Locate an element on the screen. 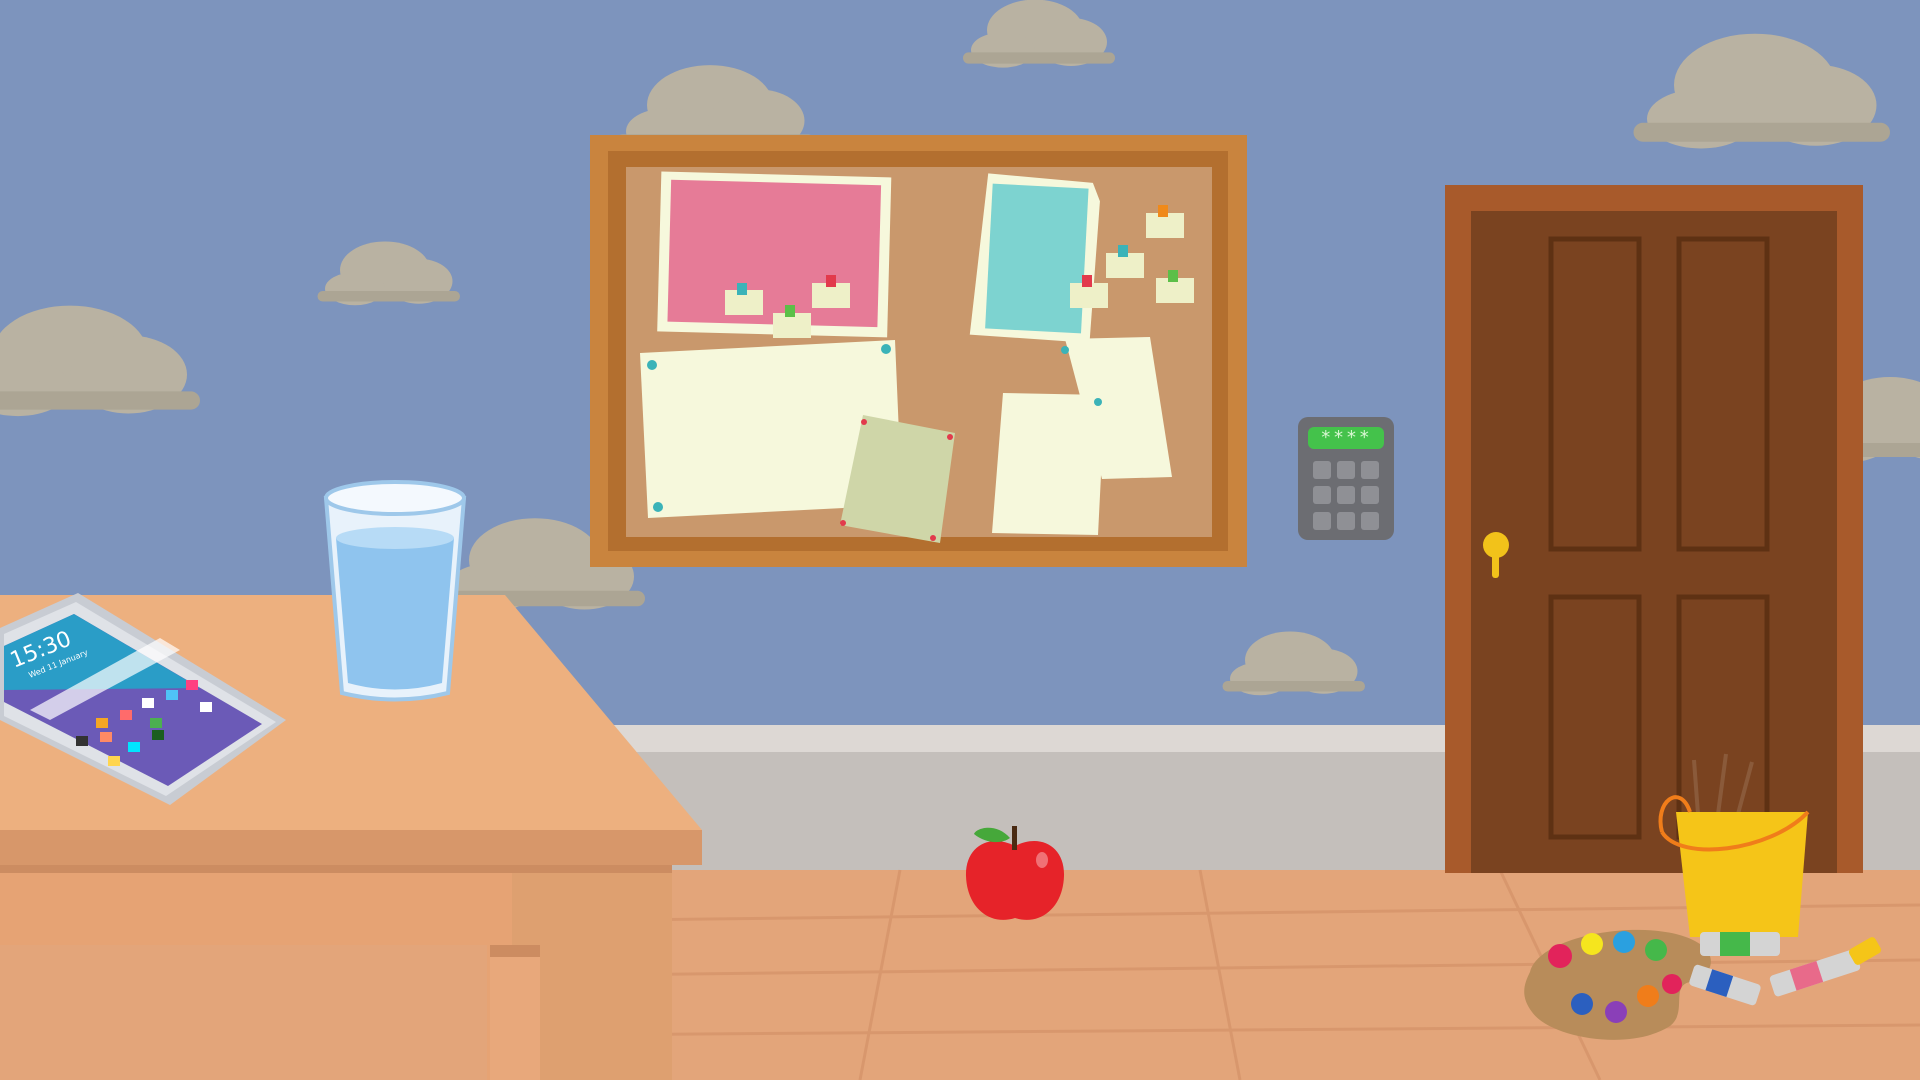 This screenshot has width=1920, height=1080. paint-palette-icon is located at coordinates (1617, 984).